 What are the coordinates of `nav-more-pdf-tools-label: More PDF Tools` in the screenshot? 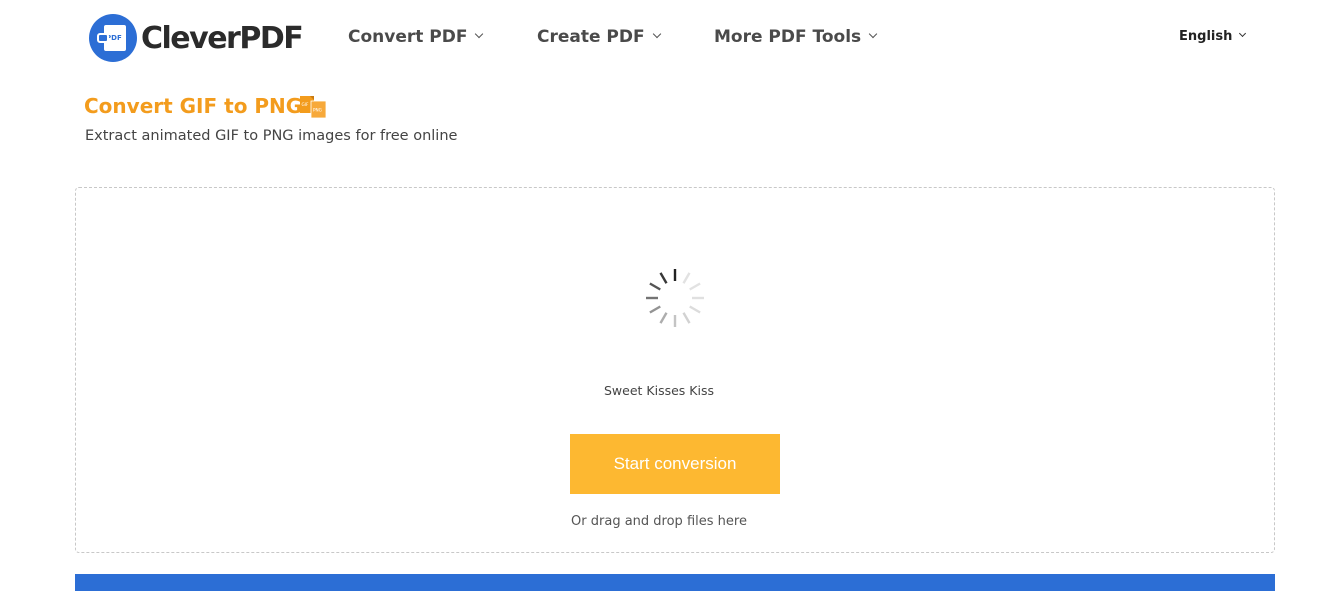 It's located at (788, 37).